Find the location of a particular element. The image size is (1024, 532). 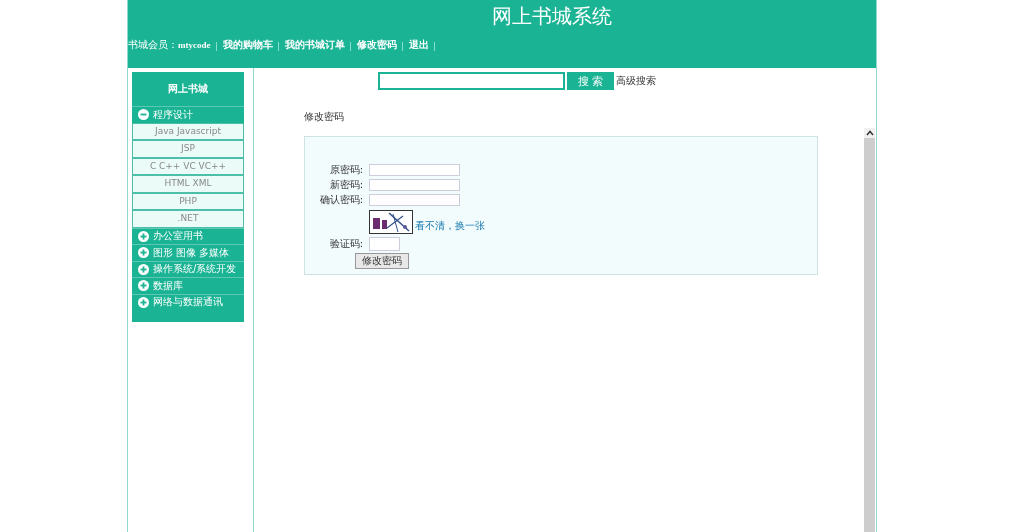

category-item: 操作系统/系统开发 is located at coordinates (188, 268).